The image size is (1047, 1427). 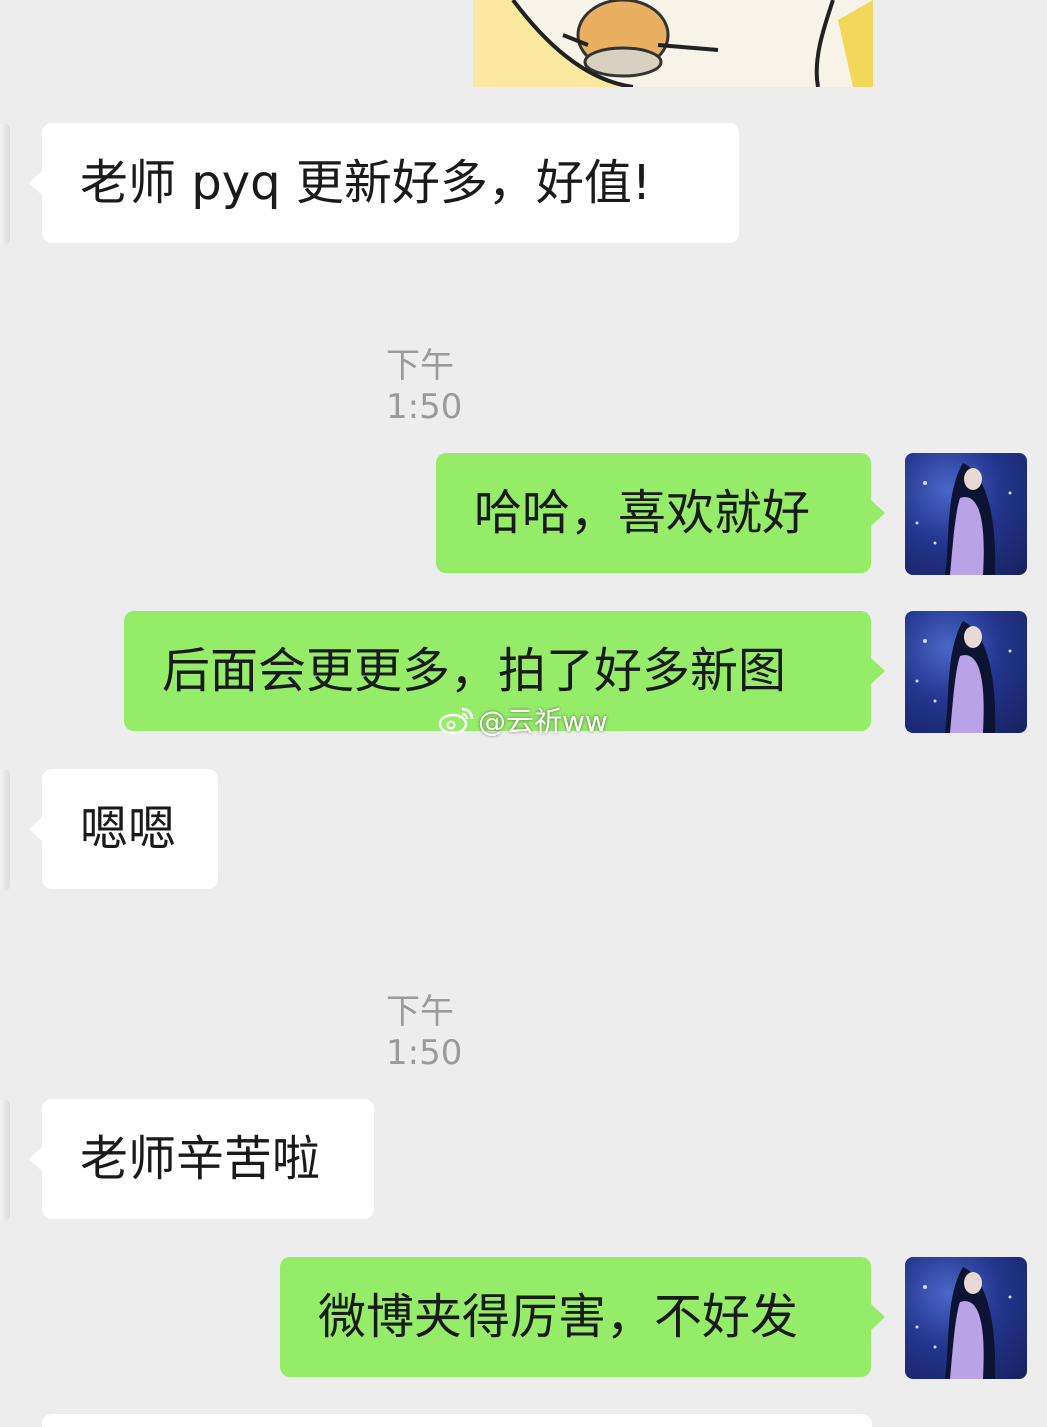 I want to click on message-text: 老师 pyq 更新好多，好值!, so click(x=366, y=183).